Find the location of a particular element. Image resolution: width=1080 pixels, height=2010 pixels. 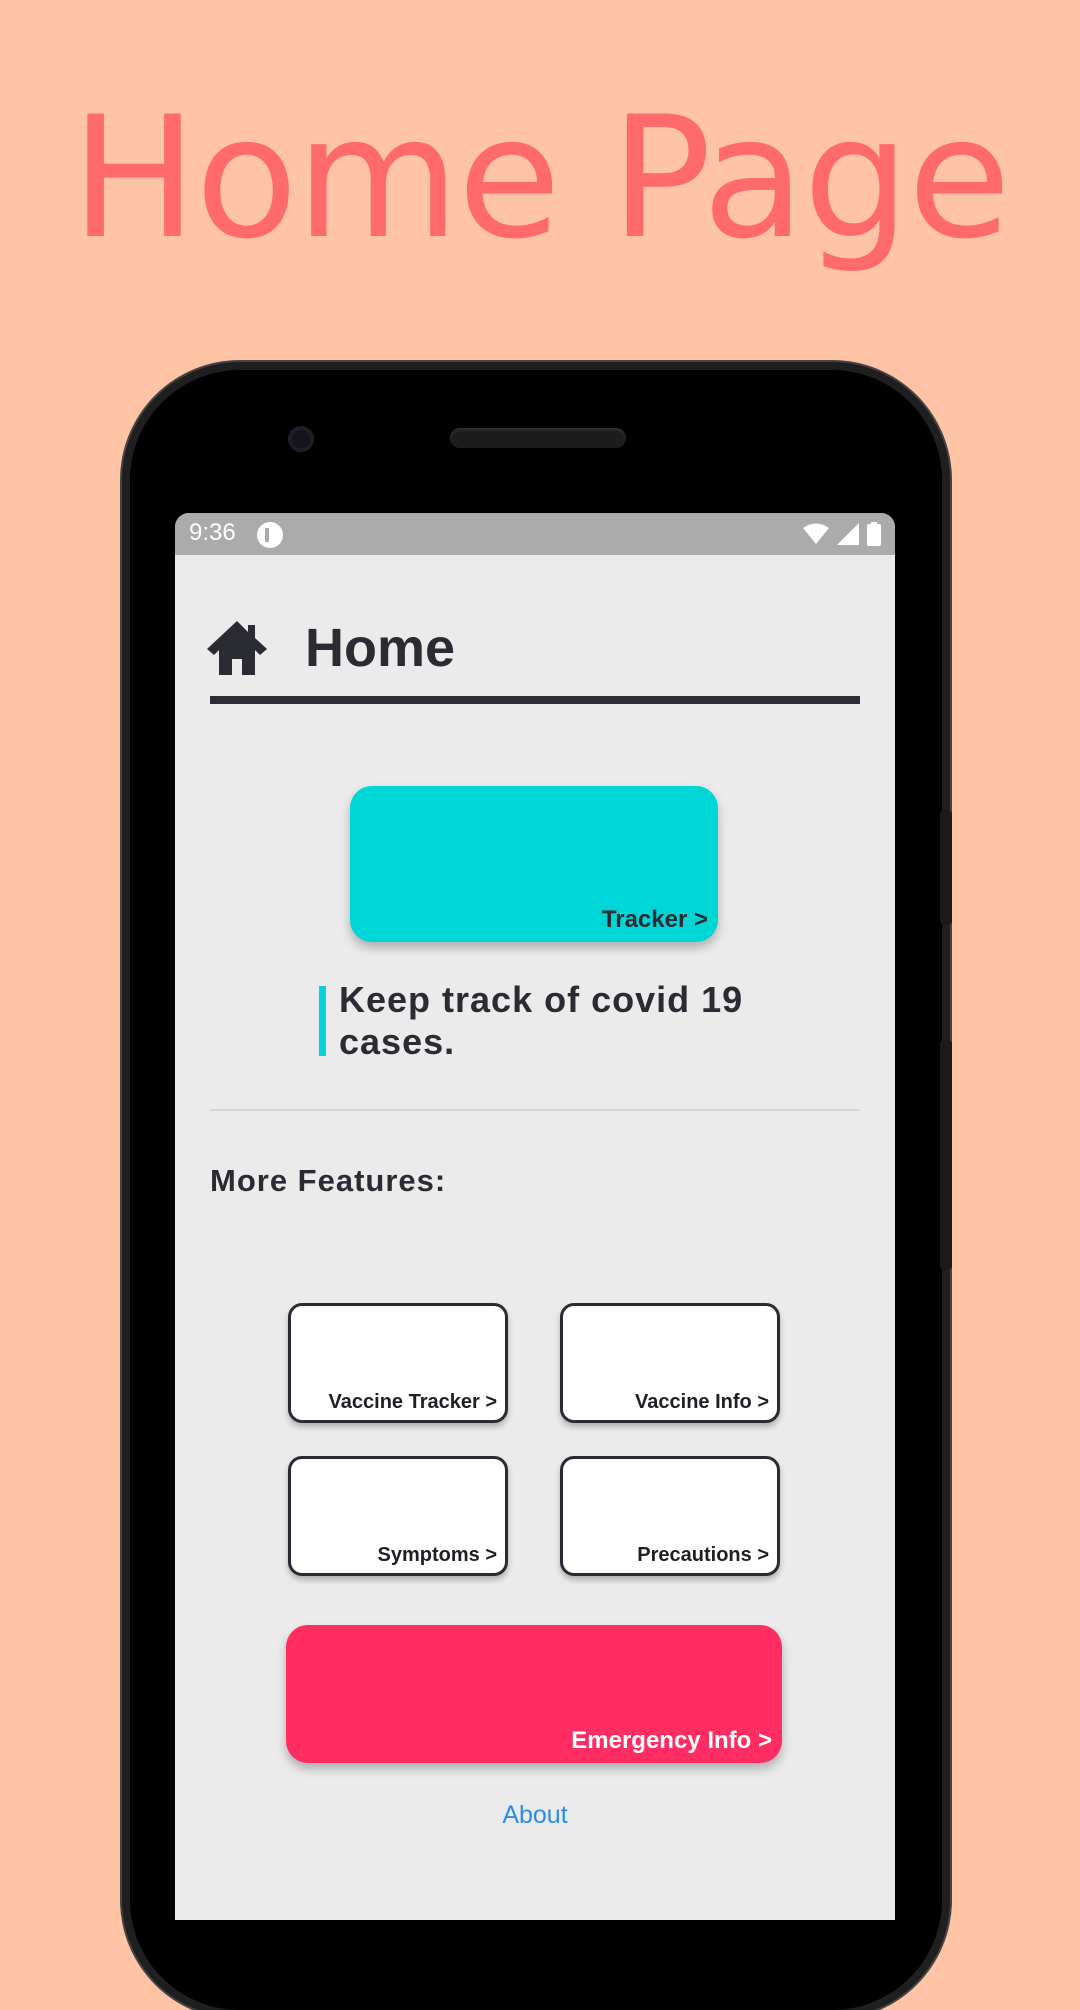

wifi-icon is located at coordinates (816, 533).